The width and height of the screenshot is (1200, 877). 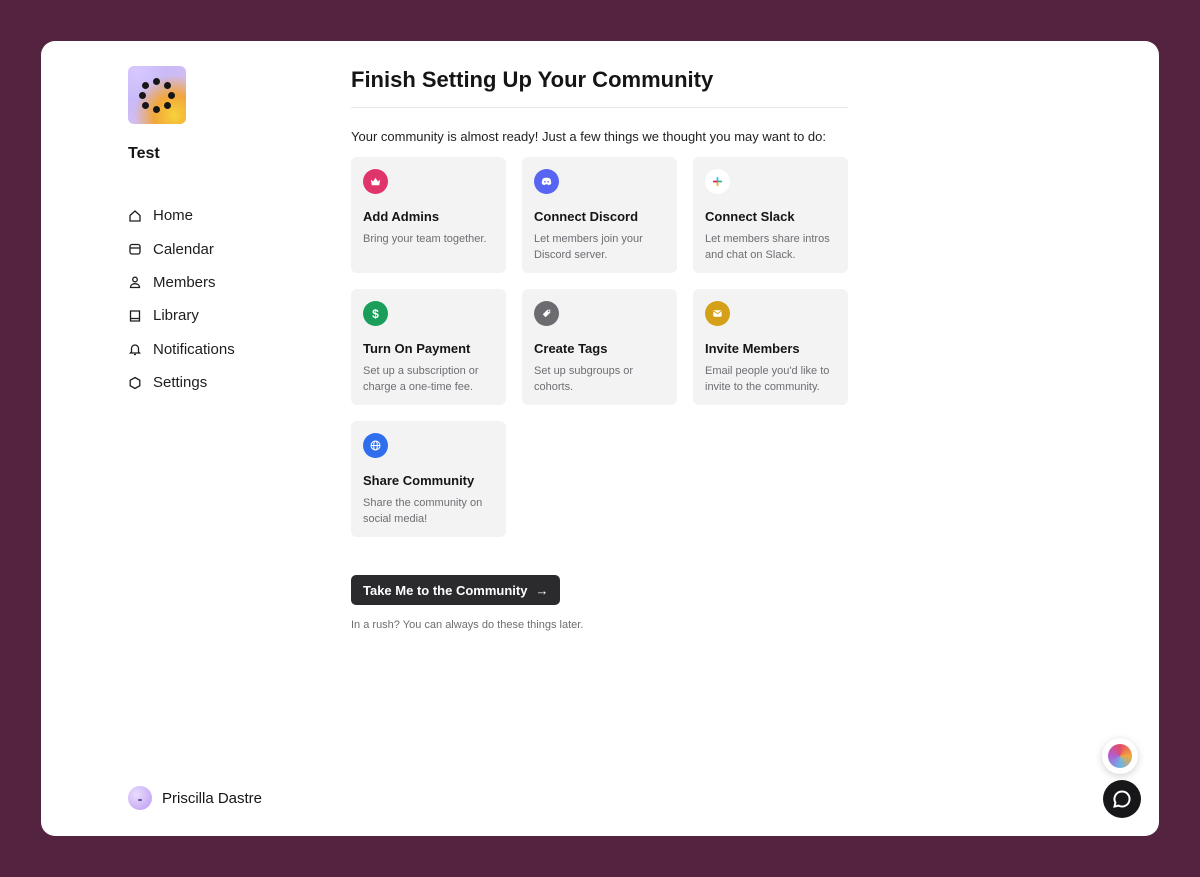 I want to click on discord-icon, so click(x=546, y=181).